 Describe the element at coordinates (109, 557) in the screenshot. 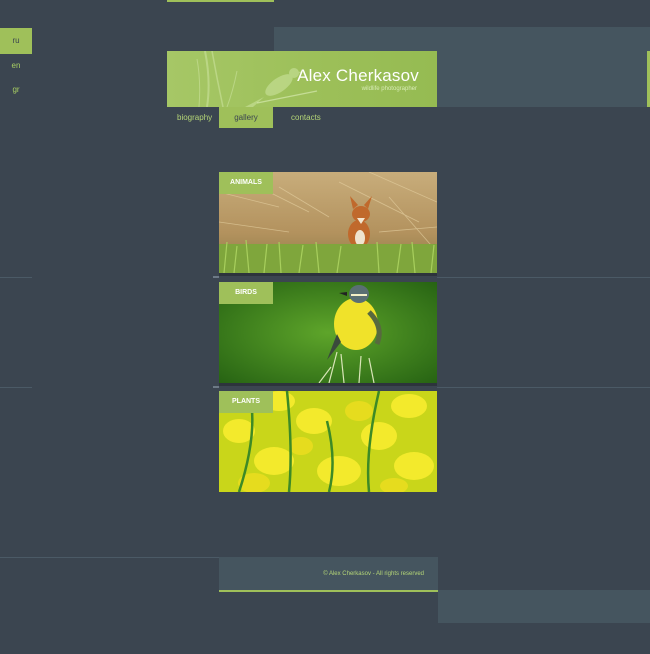

I see `footer-separator-line` at that location.